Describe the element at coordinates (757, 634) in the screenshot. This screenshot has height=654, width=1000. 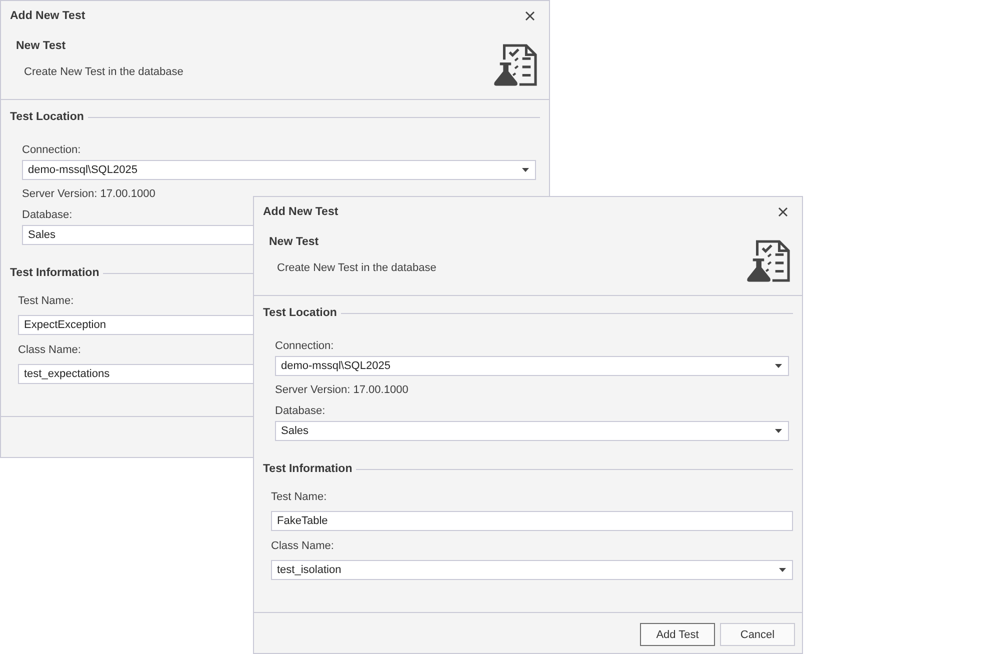
I see `footer-button: Cancel` at that location.